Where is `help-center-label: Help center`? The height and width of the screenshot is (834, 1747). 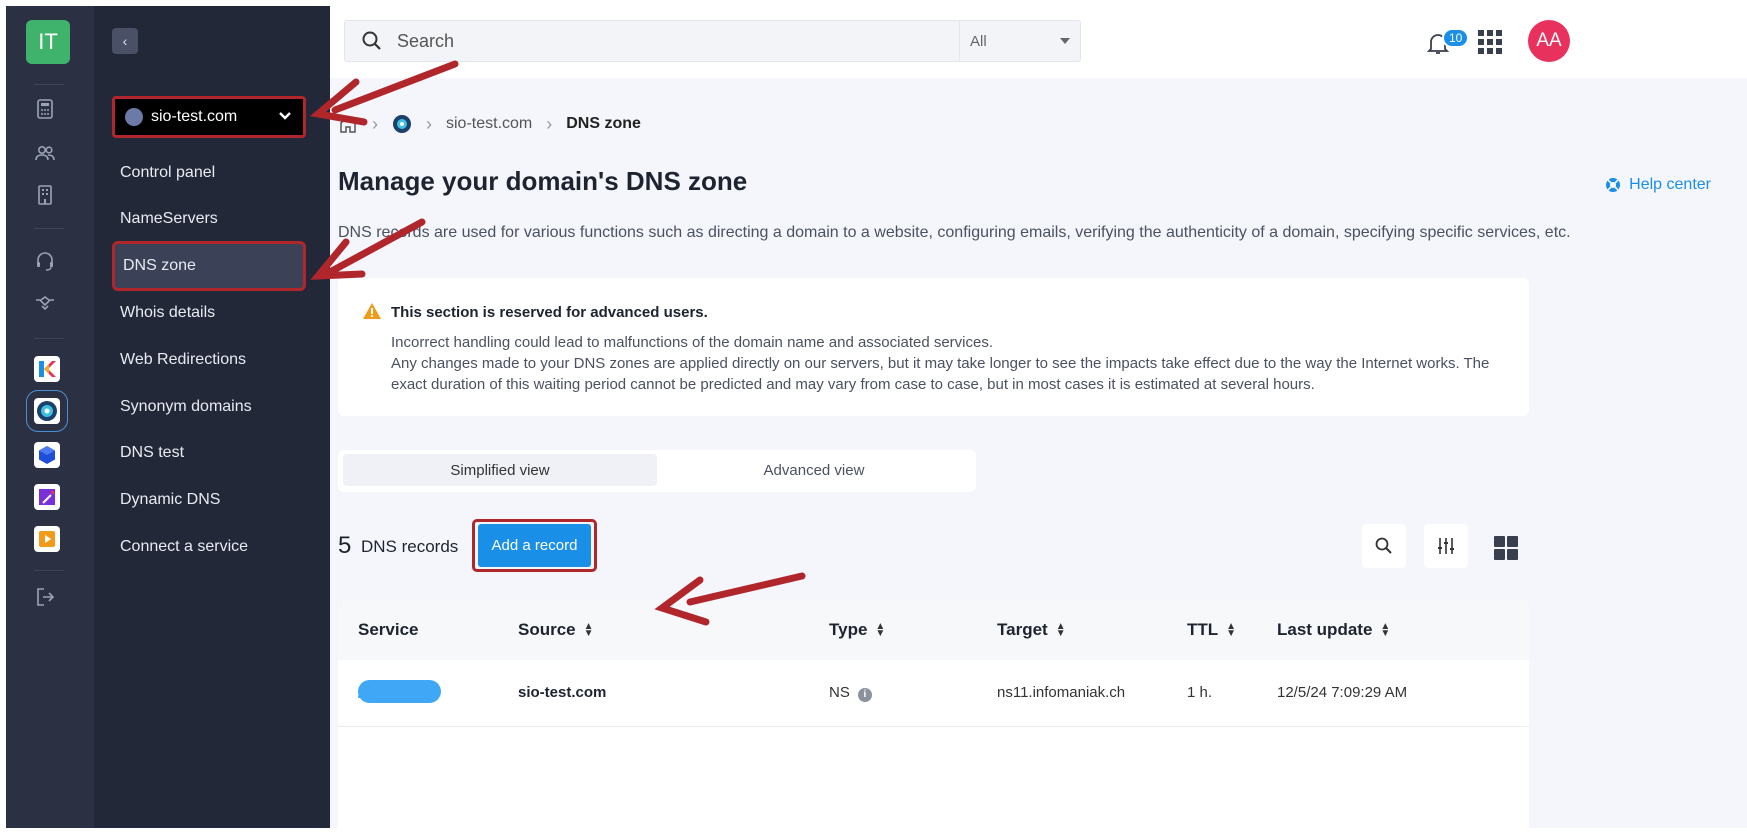
help-center-label: Help center is located at coordinates (1670, 184).